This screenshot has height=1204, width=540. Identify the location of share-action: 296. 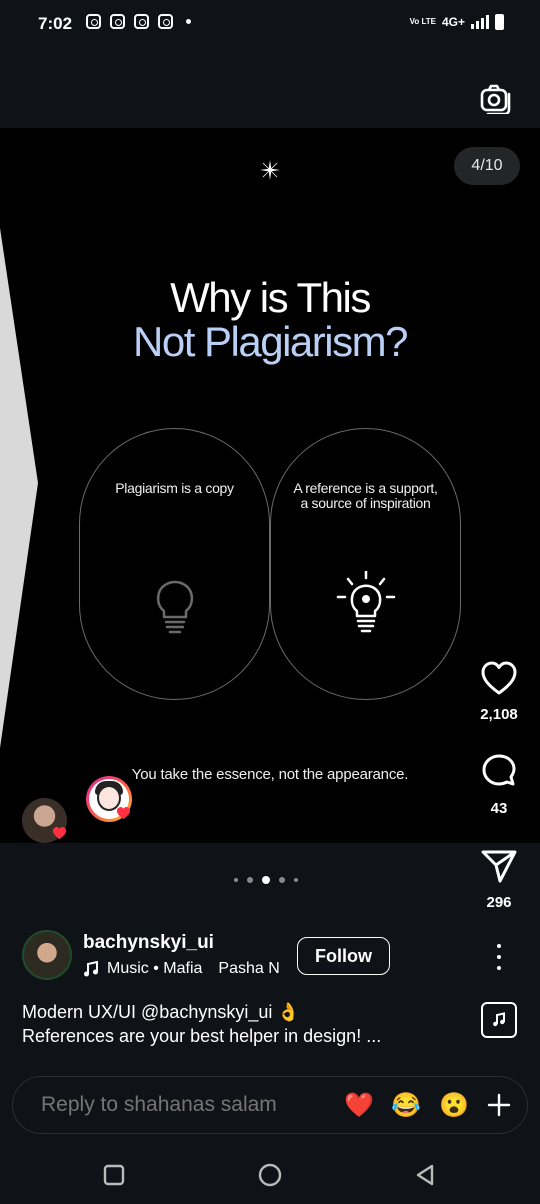
(499, 879).